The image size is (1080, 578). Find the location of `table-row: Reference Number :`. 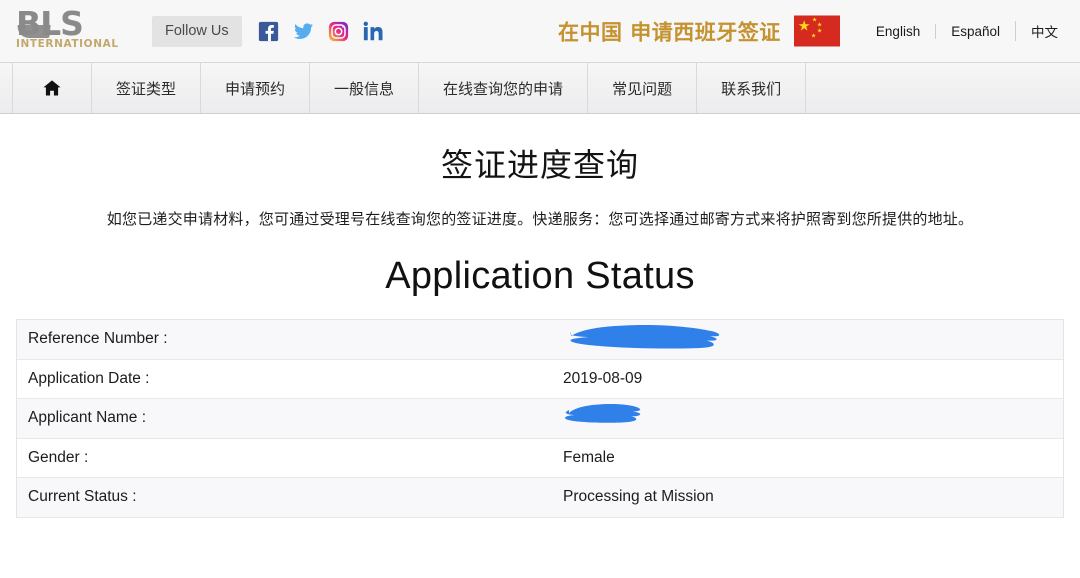

table-row: Reference Number : is located at coordinates (540, 340).